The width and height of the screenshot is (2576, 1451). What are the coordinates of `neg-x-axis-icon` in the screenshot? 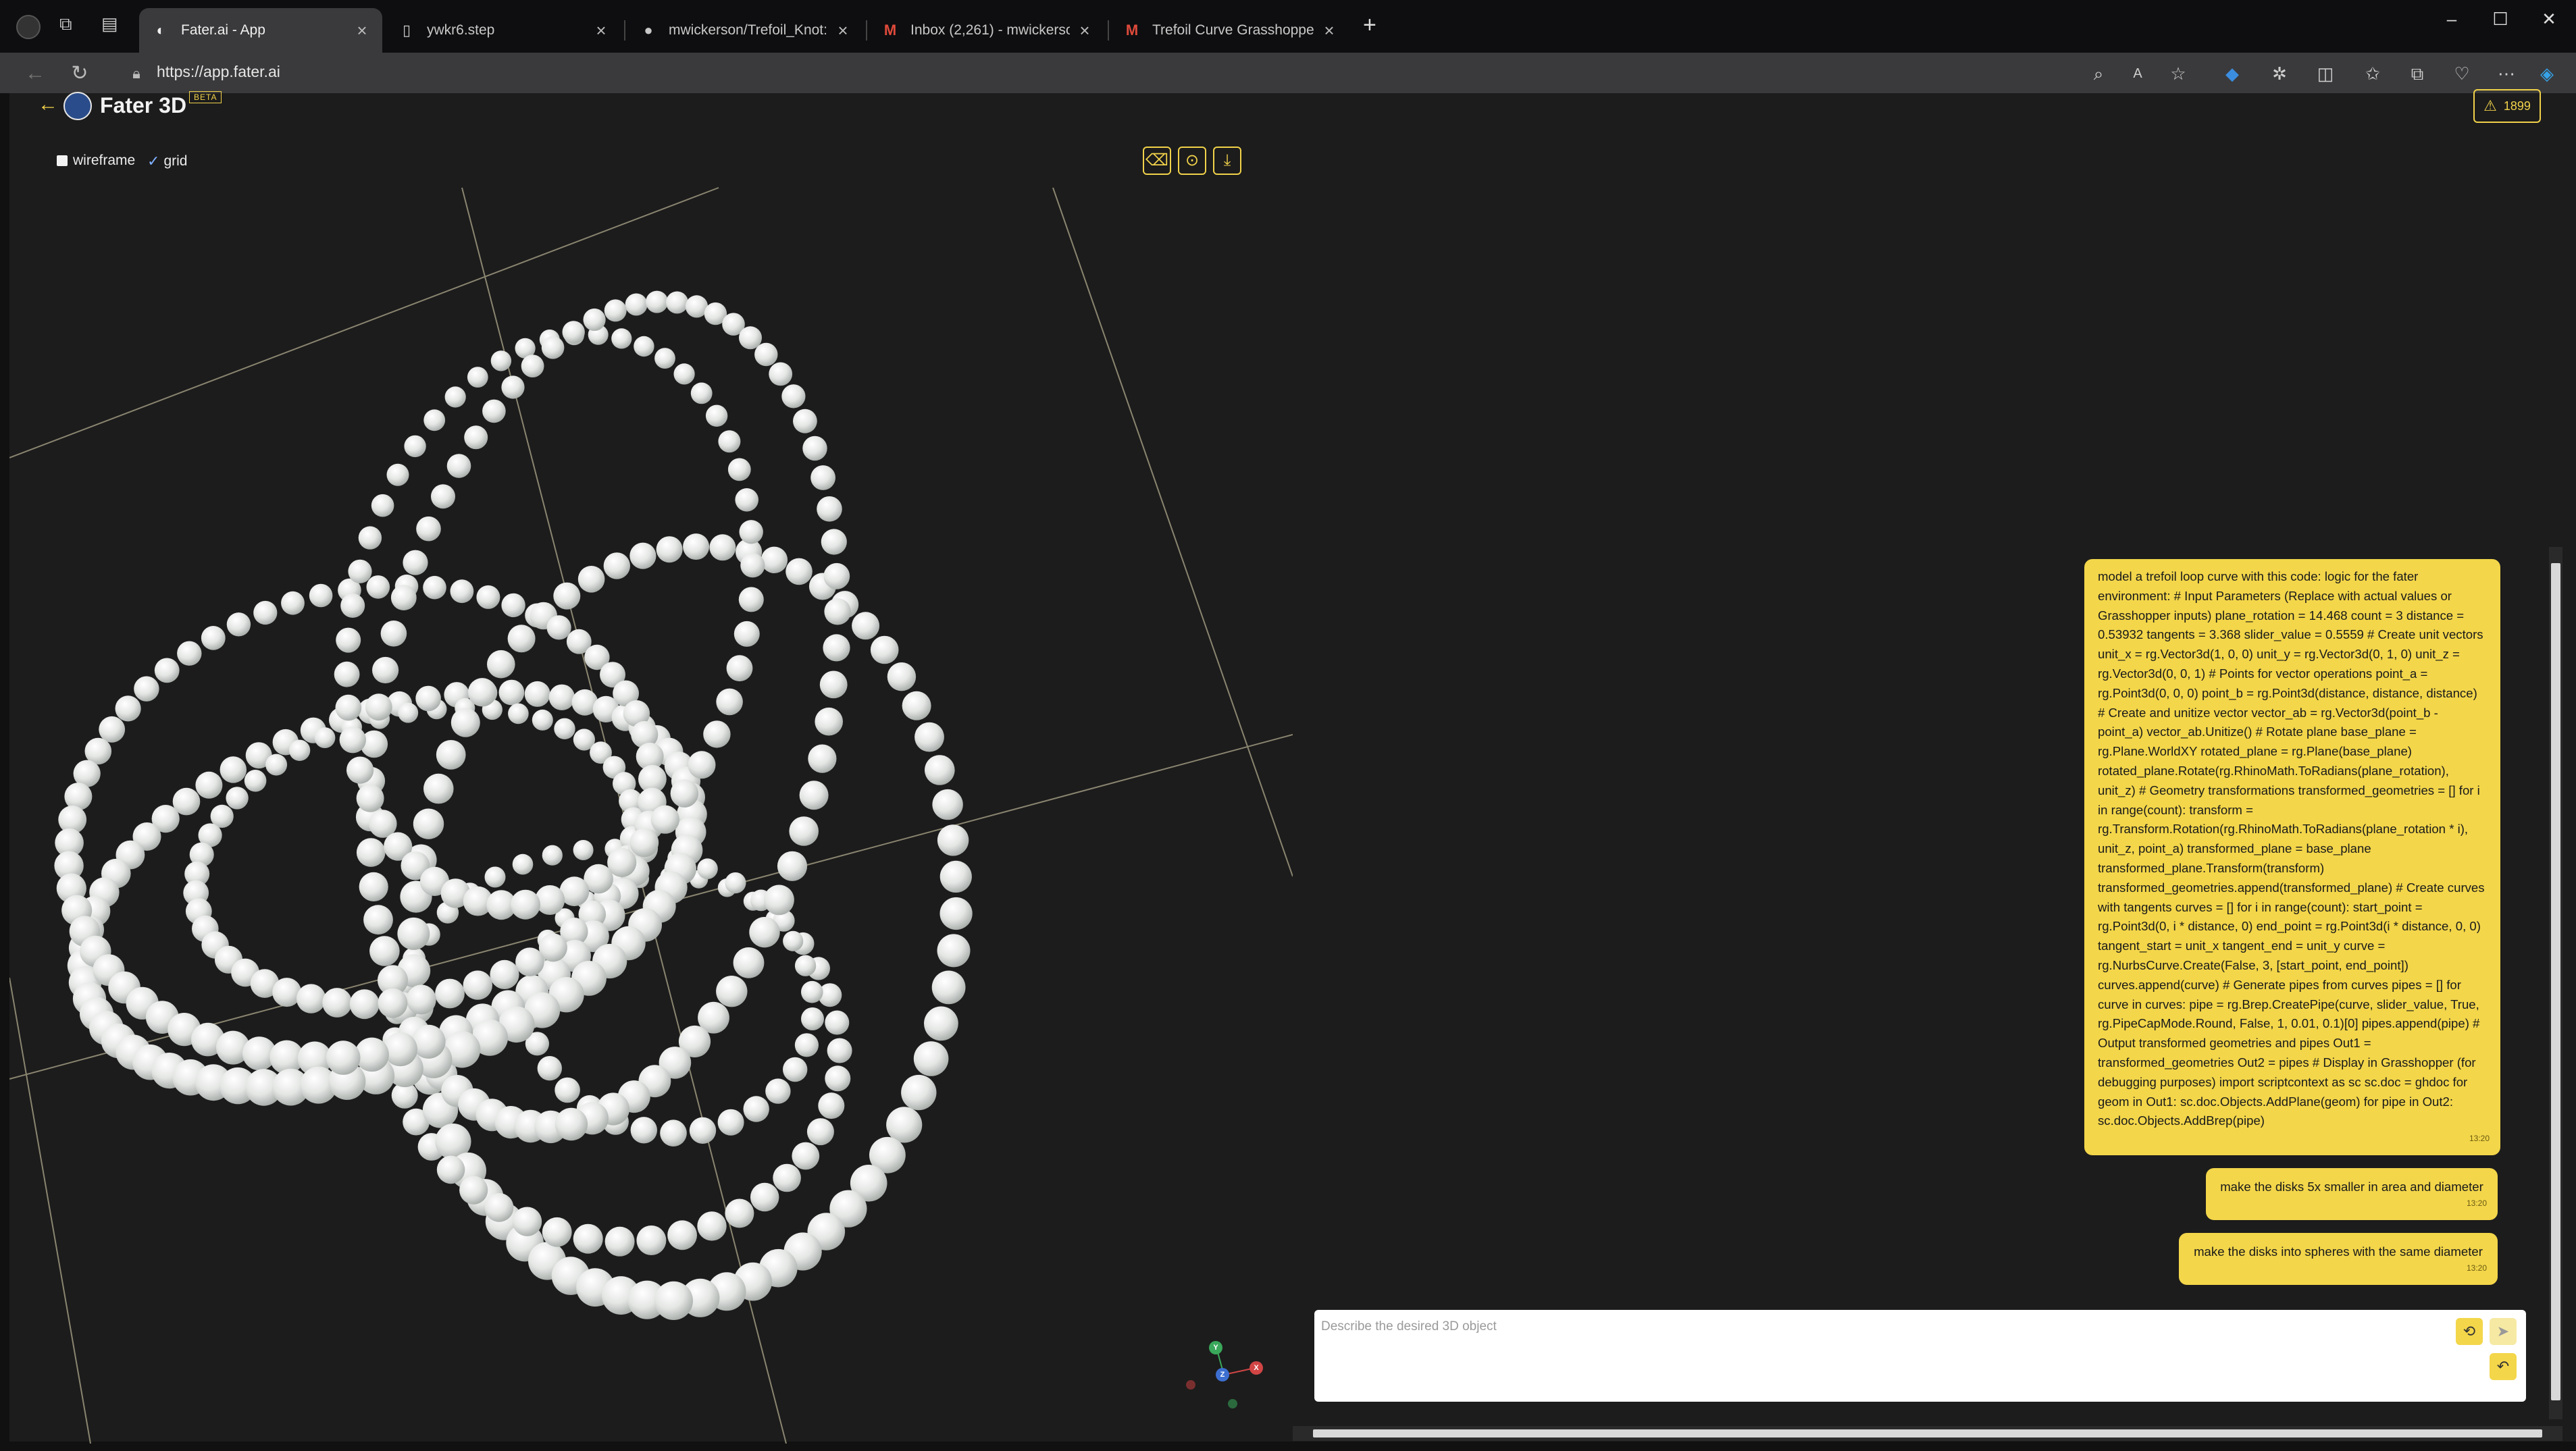 It's located at (1190, 1385).